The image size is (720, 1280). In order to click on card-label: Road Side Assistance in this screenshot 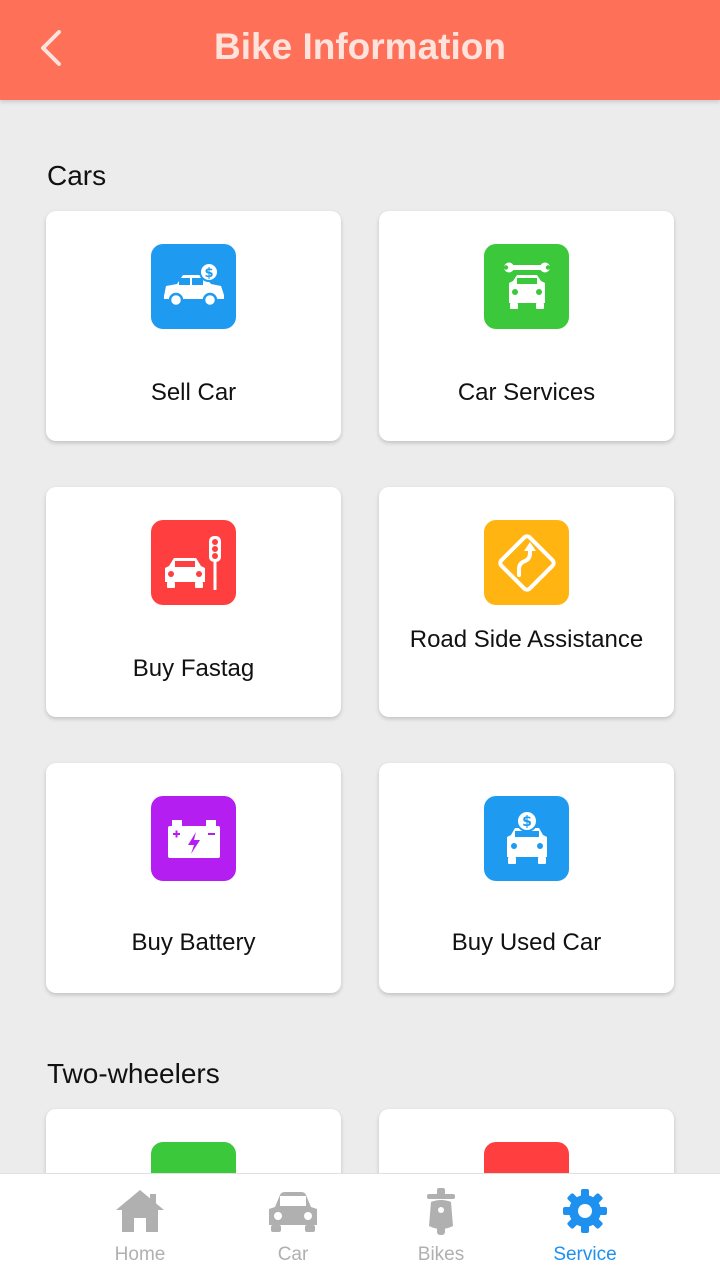, I will do `click(526, 639)`.